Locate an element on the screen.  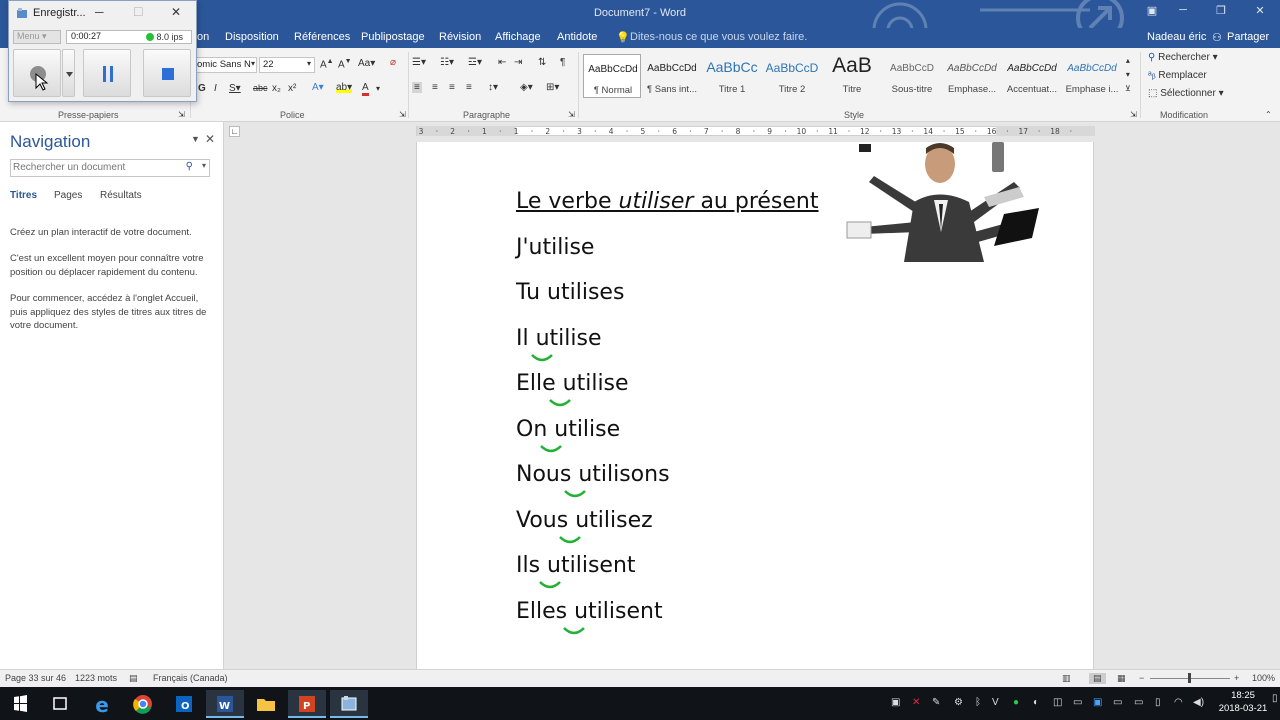
tab-partial: on is located at coordinates (203, 37).